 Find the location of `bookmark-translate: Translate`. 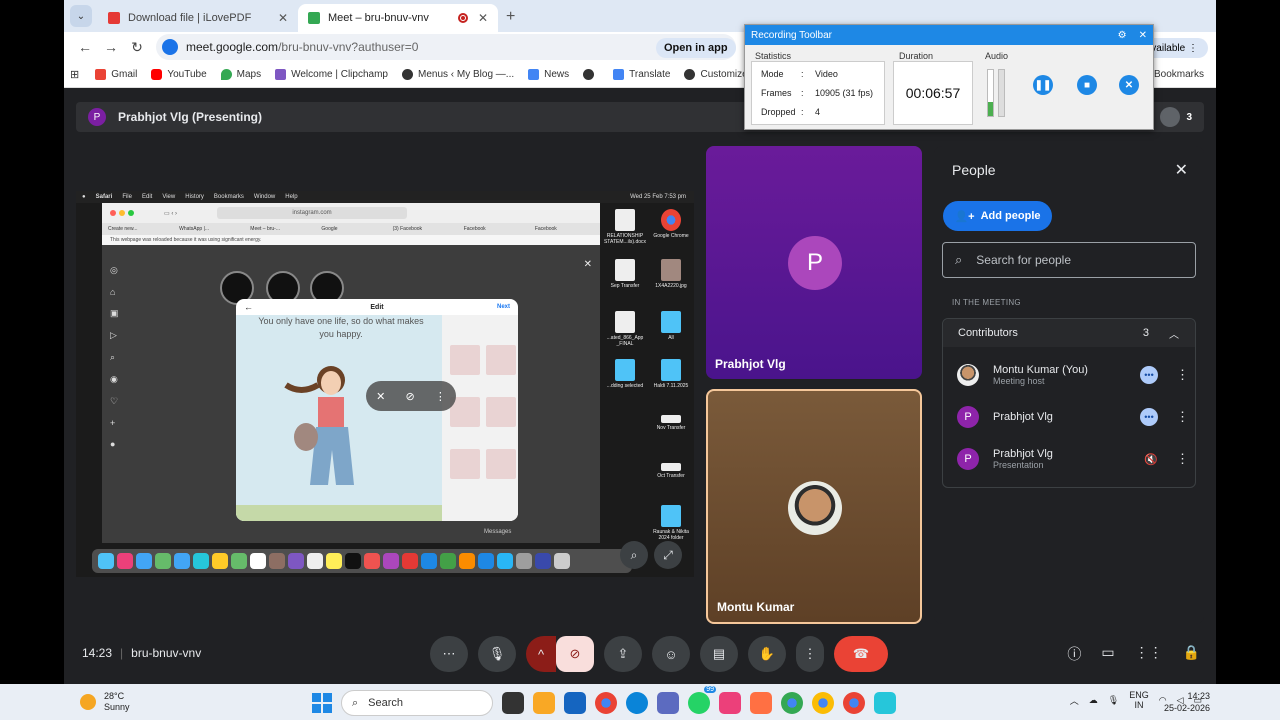

bookmark-translate: Translate is located at coordinates (641, 74).